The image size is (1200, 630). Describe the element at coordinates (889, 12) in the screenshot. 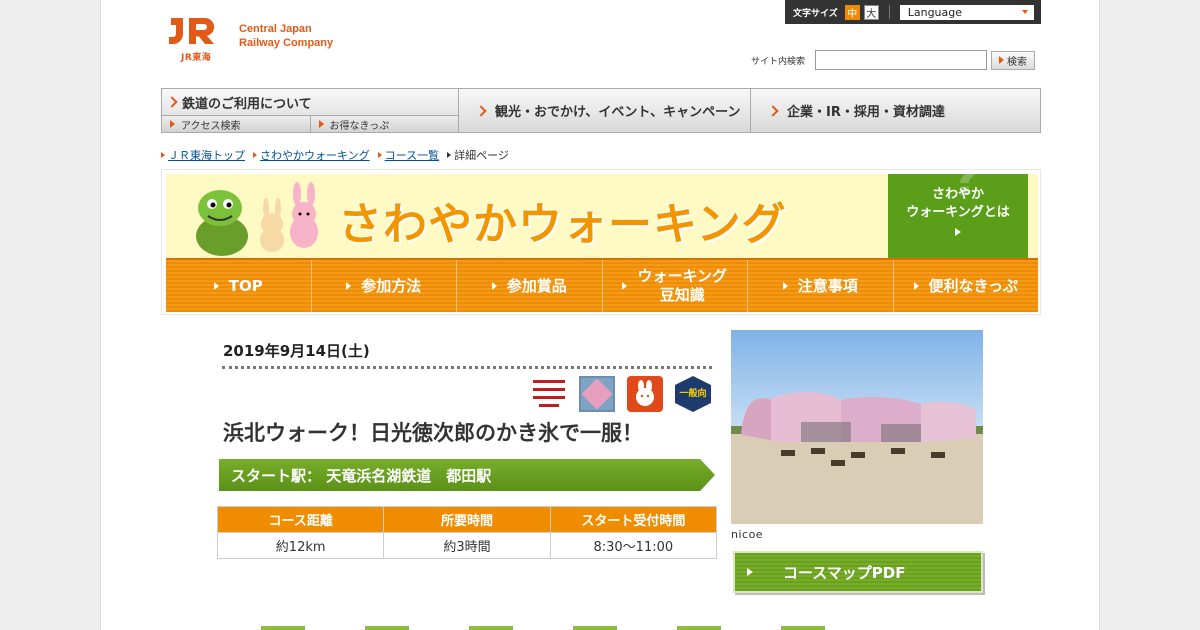

I see `divider` at that location.